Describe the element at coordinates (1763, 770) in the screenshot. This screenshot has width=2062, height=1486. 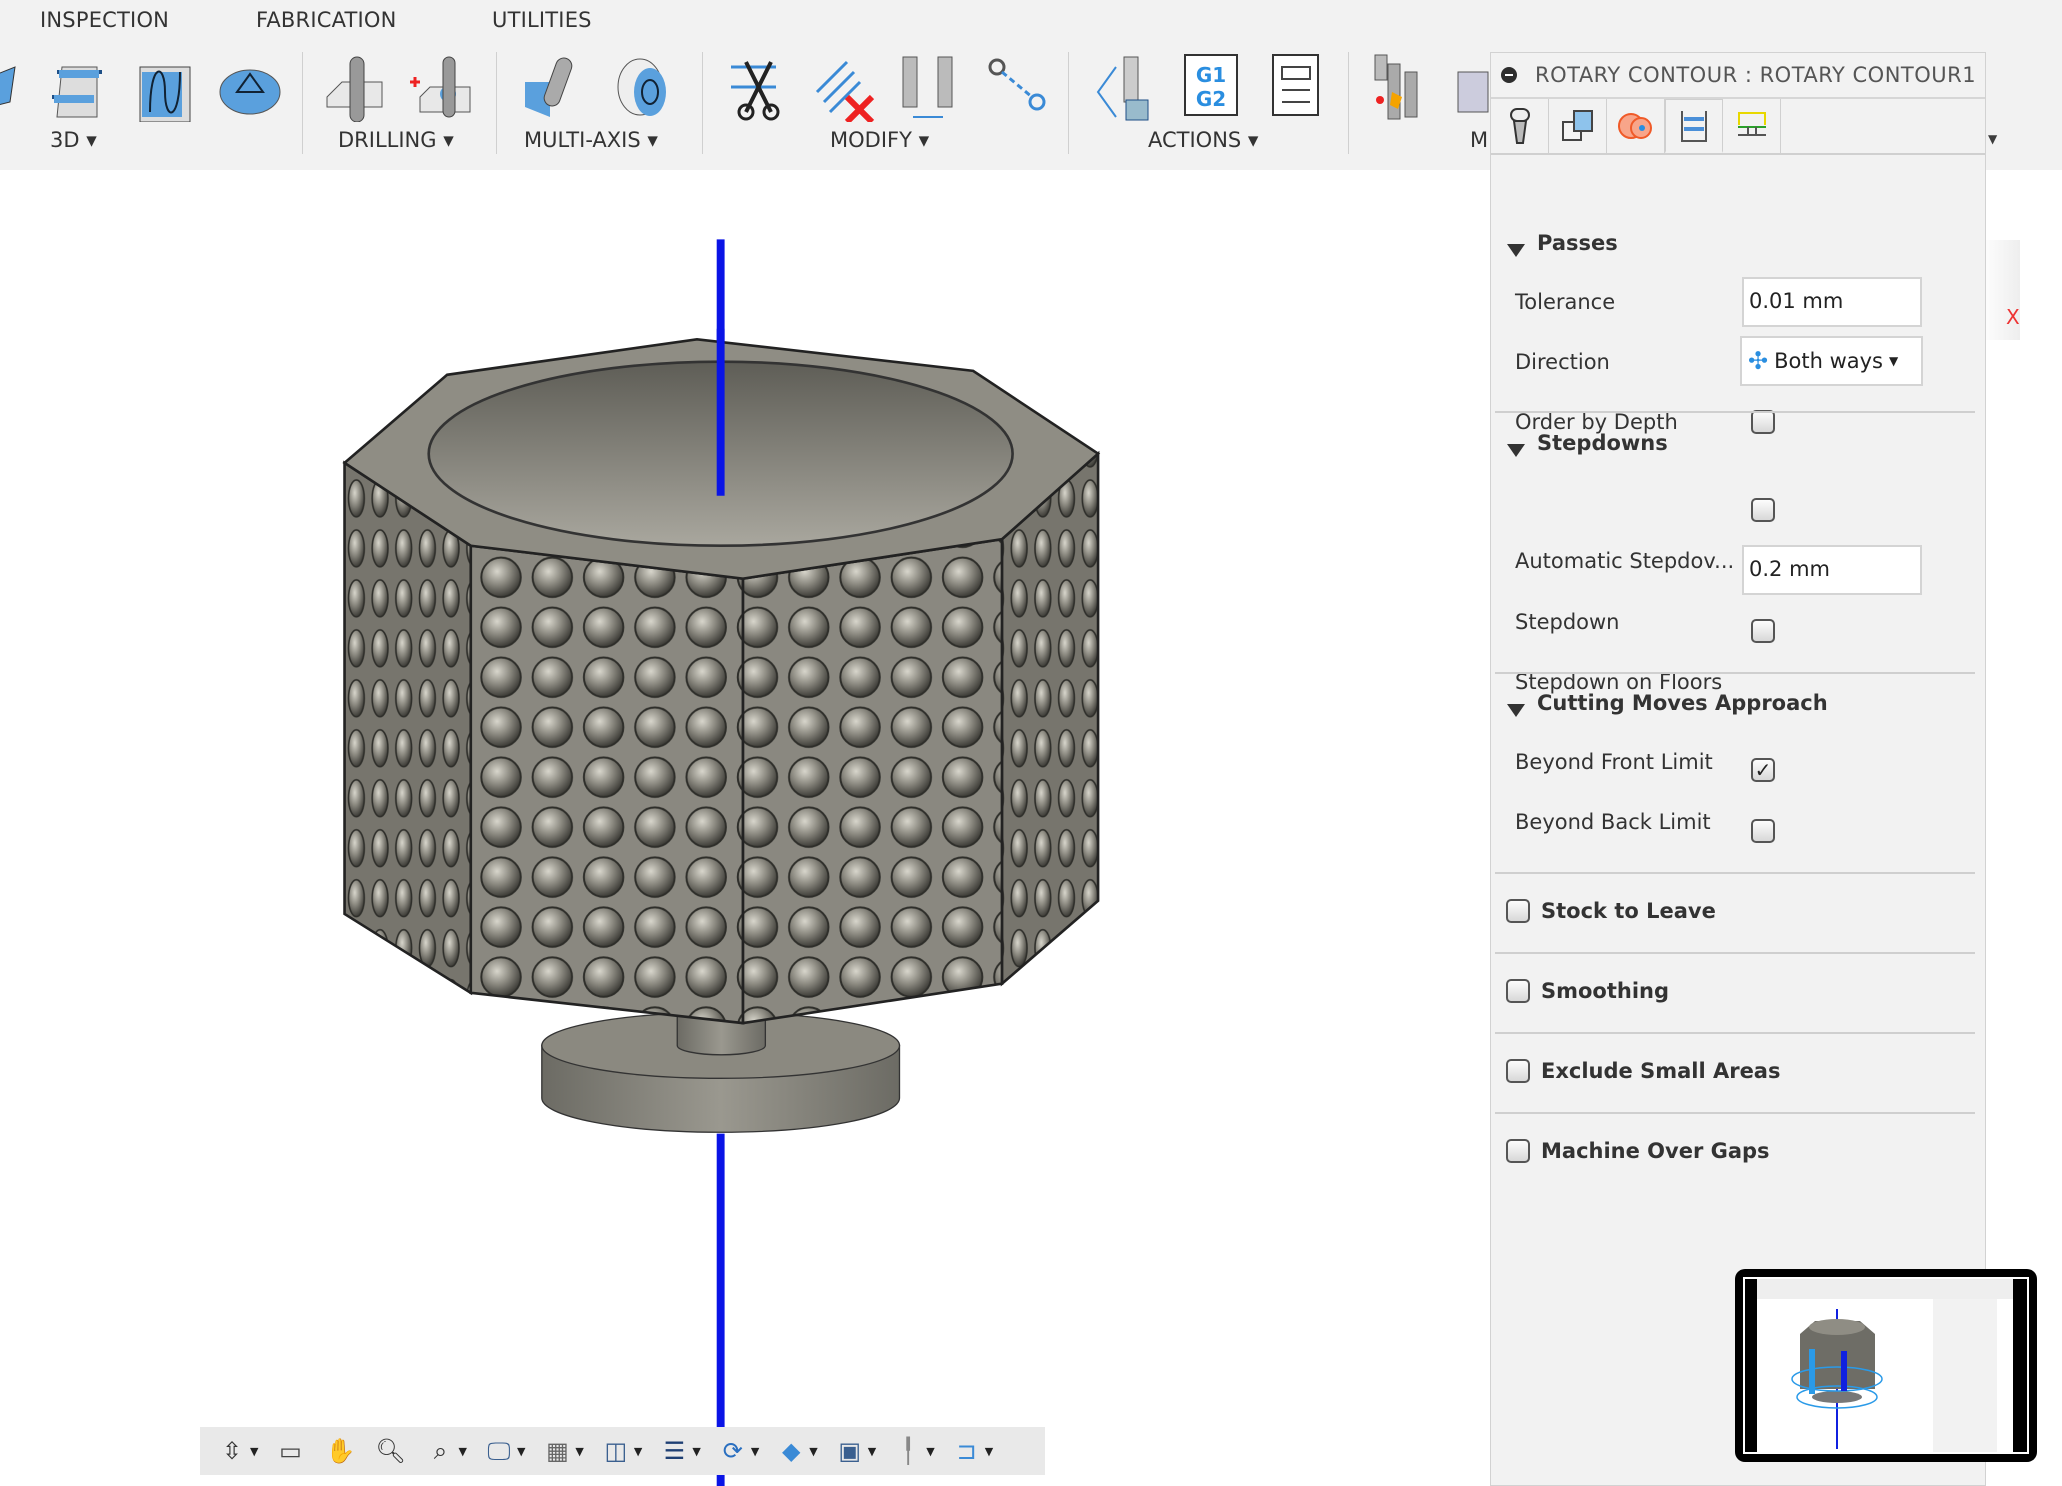
I see `beyond-front-limit-checkbox: ✓` at that location.